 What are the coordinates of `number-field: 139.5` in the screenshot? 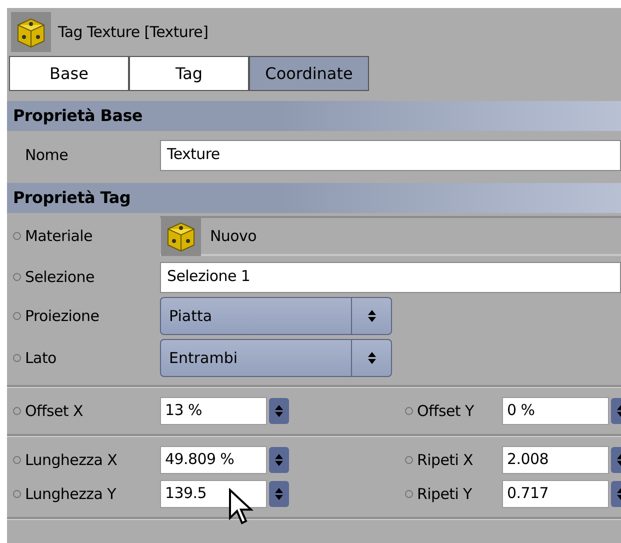 It's located at (213, 494).